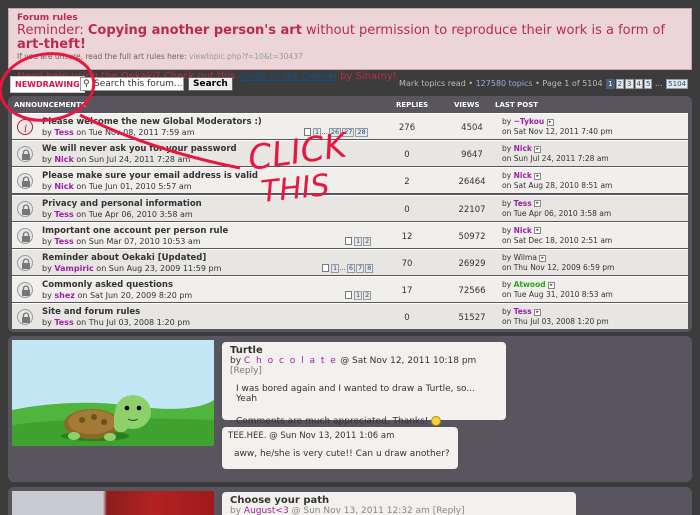 The width and height of the screenshot is (700, 515). What do you see at coordinates (620, 84) in the screenshot?
I see `page-link-2: 2` at bounding box center [620, 84].